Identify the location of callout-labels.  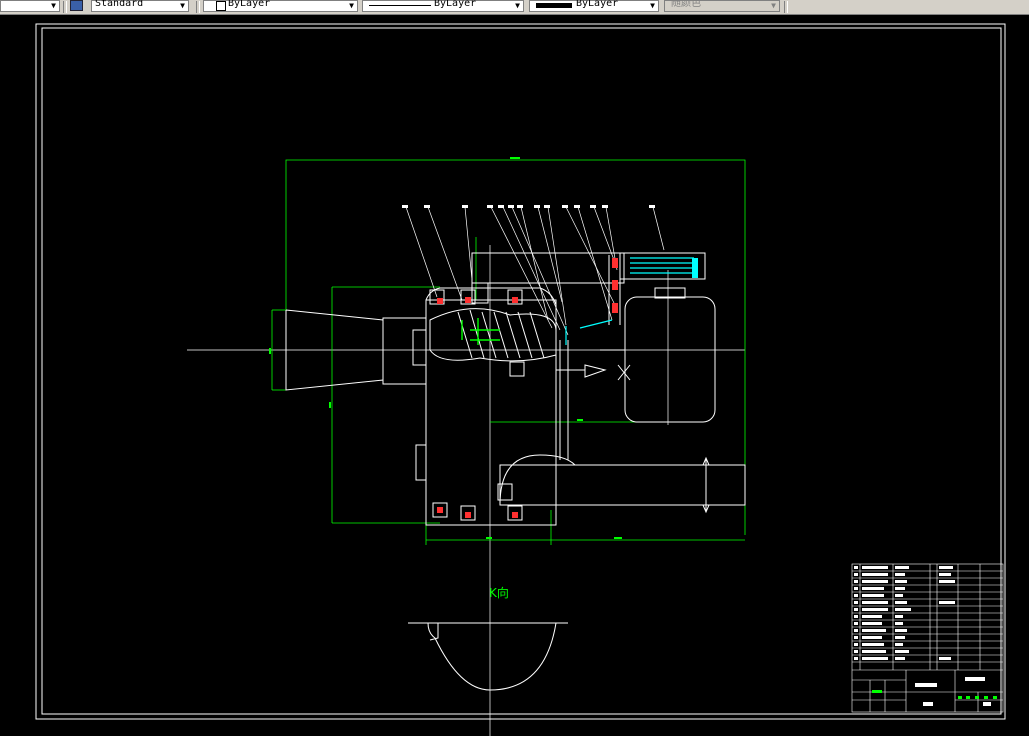
(528, 206).